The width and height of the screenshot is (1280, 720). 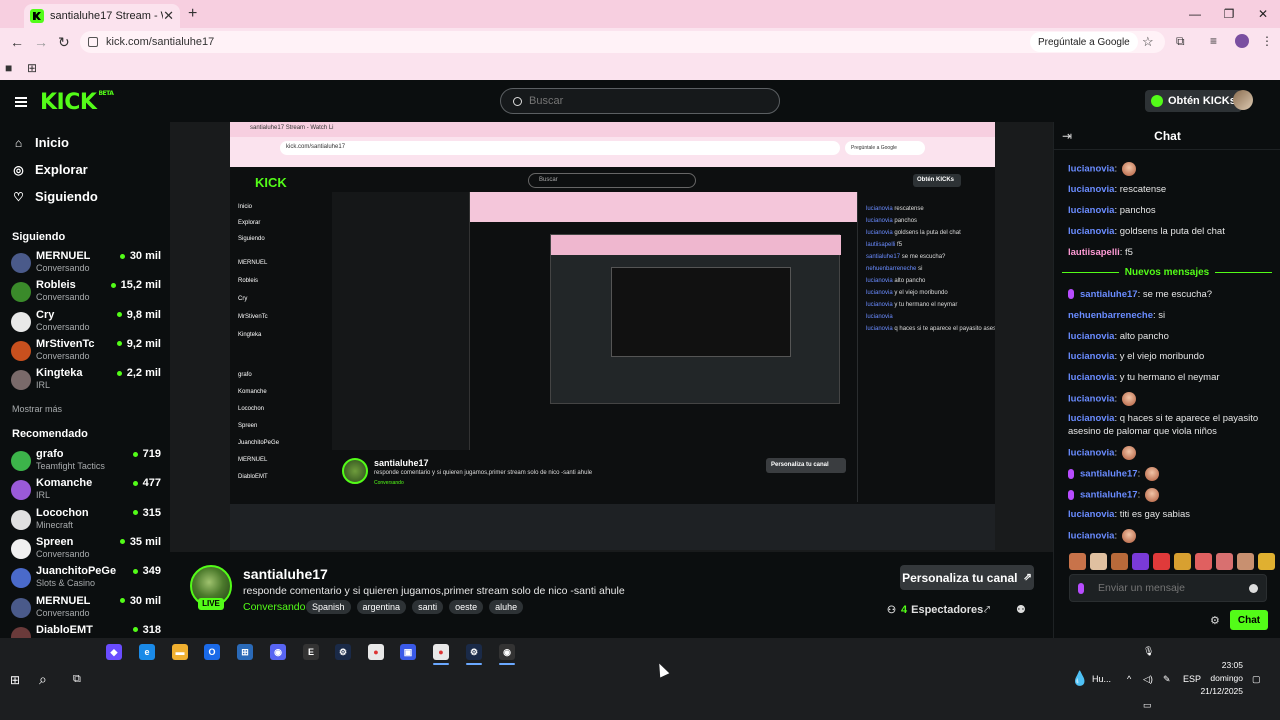 I want to click on stream-tag: santi, so click(x=428, y=607).